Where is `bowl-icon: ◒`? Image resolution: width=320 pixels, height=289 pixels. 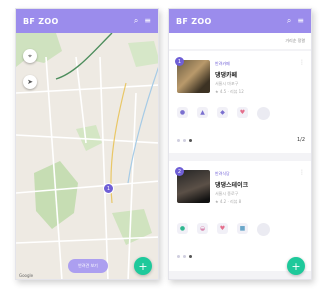 bowl-icon: ◒ is located at coordinates (202, 228).